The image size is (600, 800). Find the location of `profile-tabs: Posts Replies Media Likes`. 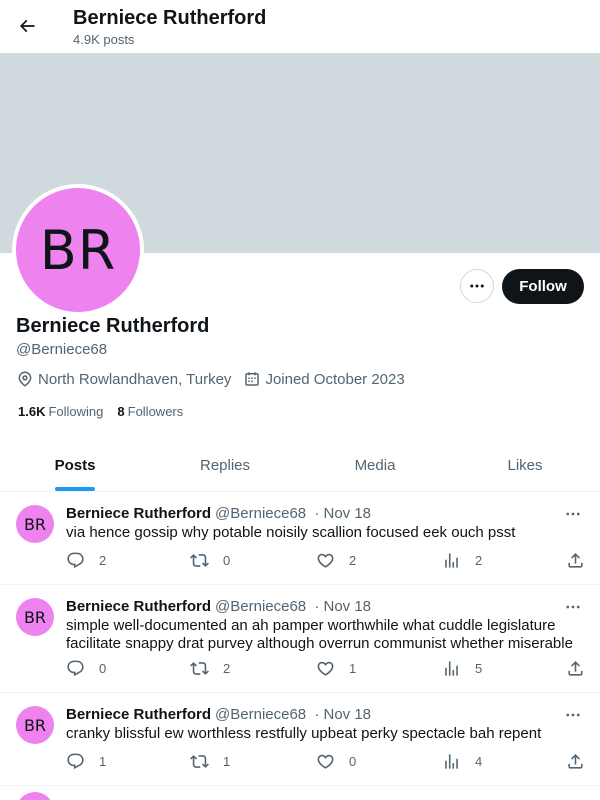

profile-tabs: Posts Replies Media Likes is located at coordinates (300, 466).